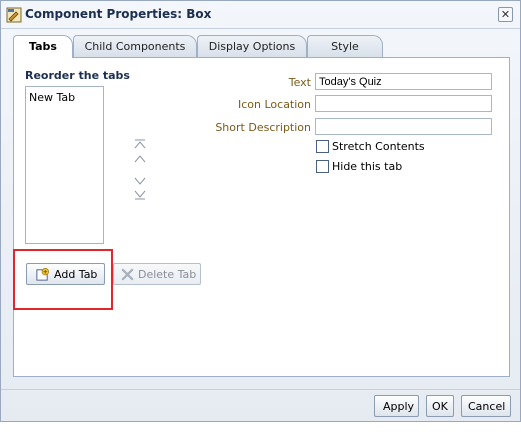 This screenshot has height=436, width=521. I want to click on stretch-contents-checkbox, so click(322, 146).